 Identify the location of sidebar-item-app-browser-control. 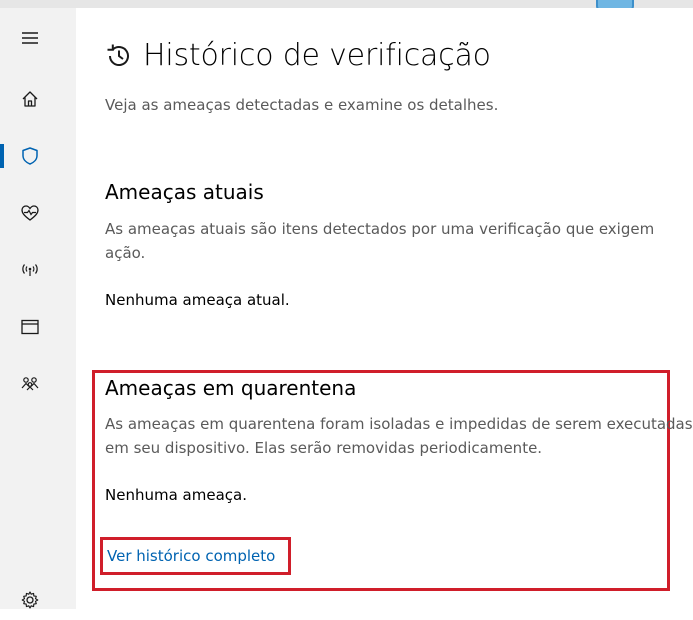
(30, 327).